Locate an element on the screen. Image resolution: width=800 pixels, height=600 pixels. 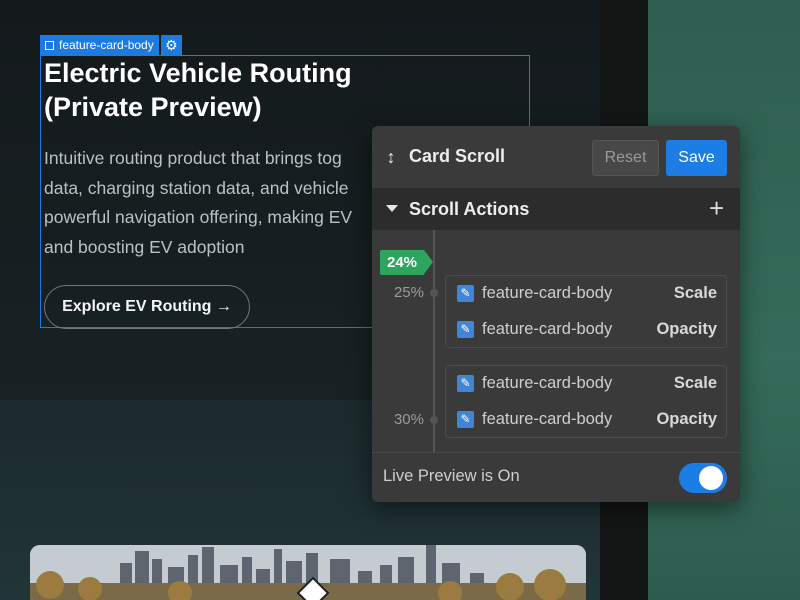
card-description-line: data, charging station data, and vehicle is located at coordinates (196, 187).